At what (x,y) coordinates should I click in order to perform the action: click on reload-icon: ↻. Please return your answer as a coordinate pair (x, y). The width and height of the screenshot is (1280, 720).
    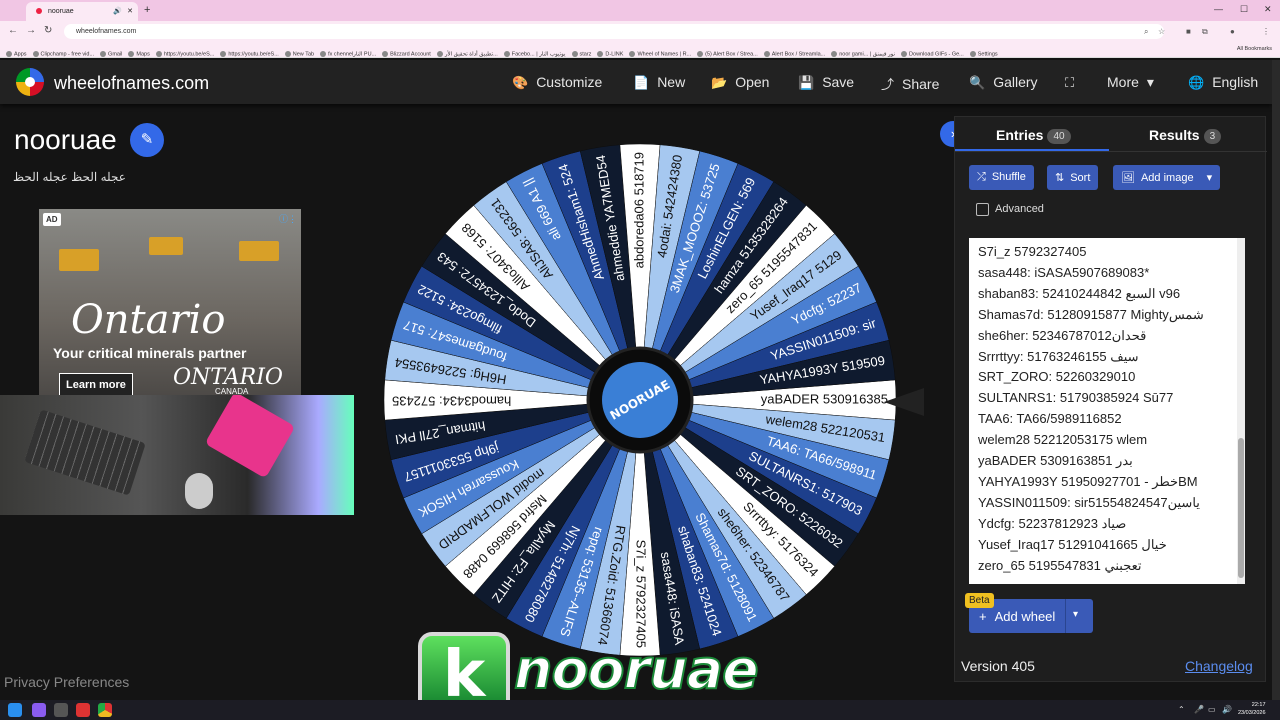
    Looking at the image, I should click on (48, 30).